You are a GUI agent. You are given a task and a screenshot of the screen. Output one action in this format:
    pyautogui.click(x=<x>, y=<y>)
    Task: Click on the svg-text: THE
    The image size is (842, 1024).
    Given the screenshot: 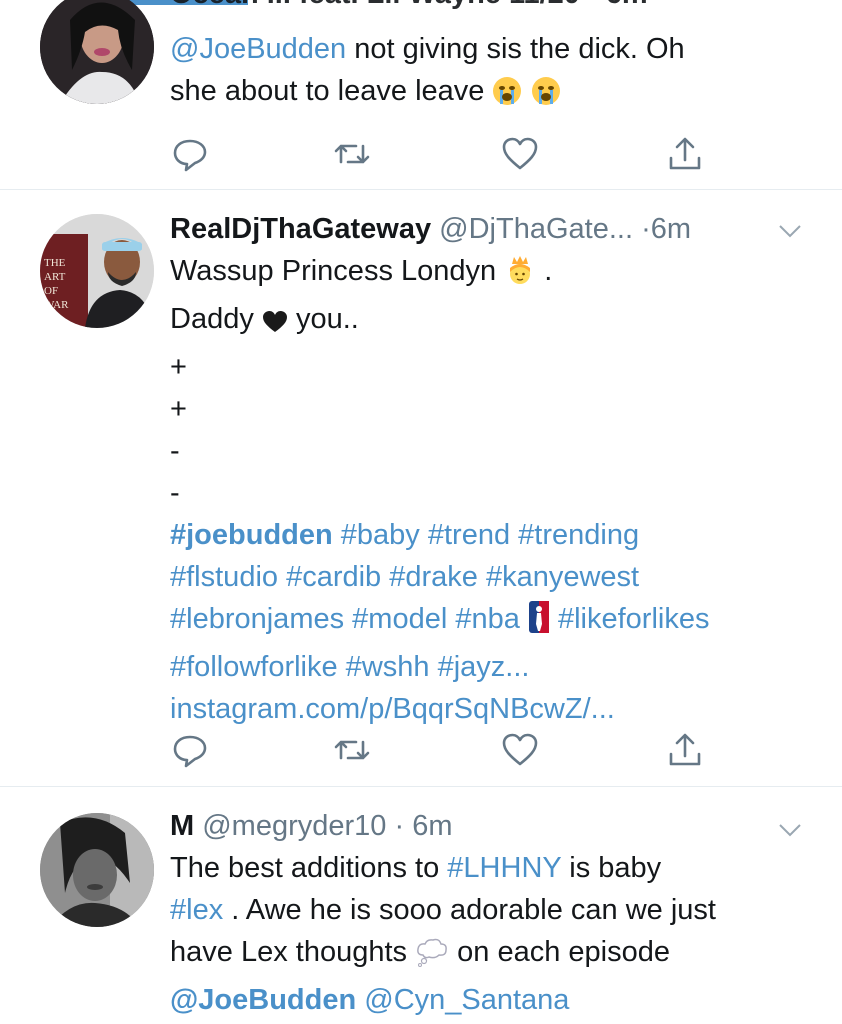 What is the action you would take?
    pyautogui.click(x=55, y=263)
    